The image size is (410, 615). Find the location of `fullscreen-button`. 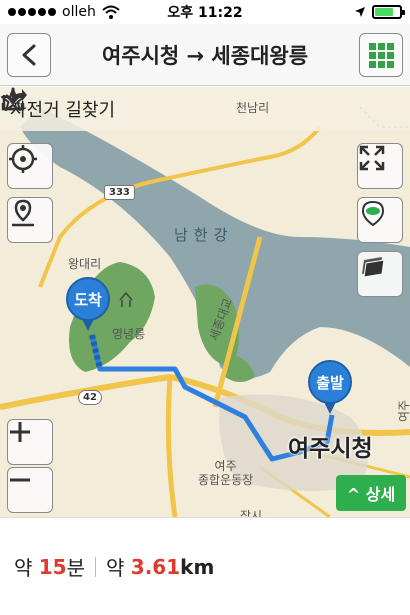

fullscreen-button is located at coordinates (380, 166).